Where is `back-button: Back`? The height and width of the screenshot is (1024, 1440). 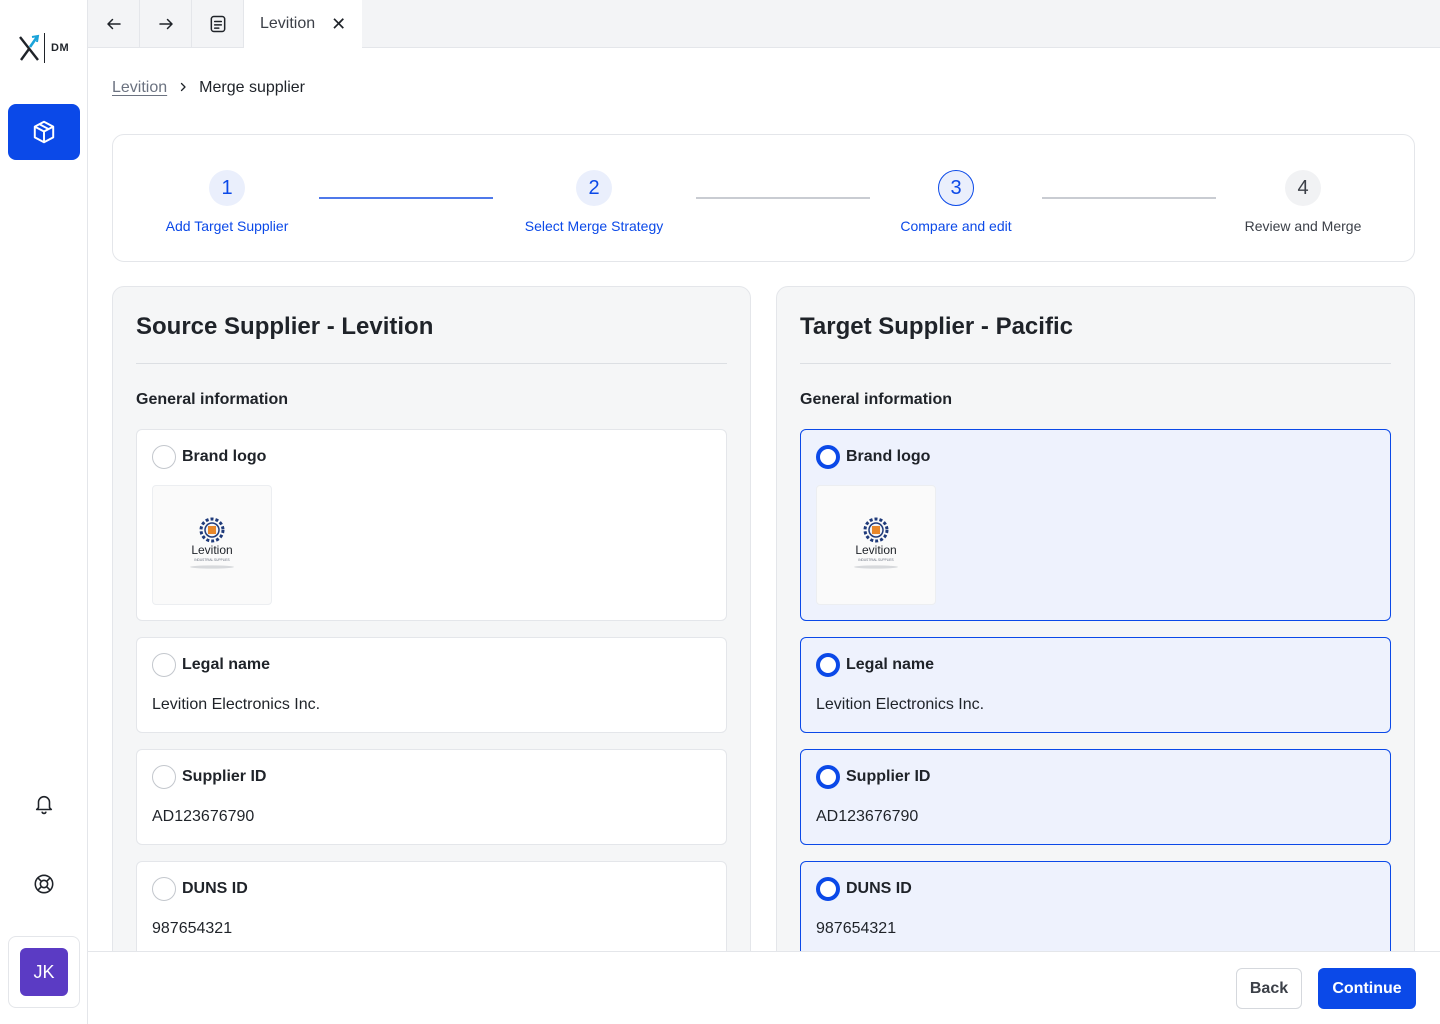
back-button: Back is located at coordinates (1269, 988).